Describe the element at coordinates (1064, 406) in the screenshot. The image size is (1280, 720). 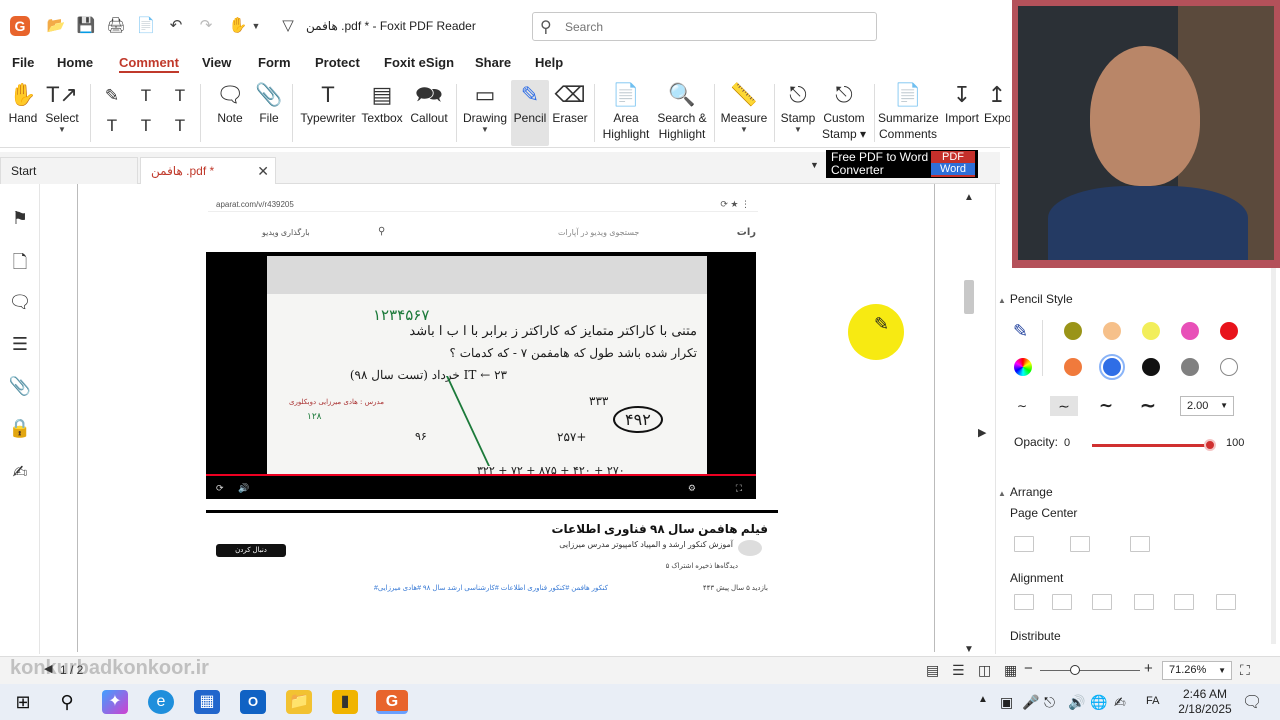
I see `stroke-medium-icon: ∼` at that location.